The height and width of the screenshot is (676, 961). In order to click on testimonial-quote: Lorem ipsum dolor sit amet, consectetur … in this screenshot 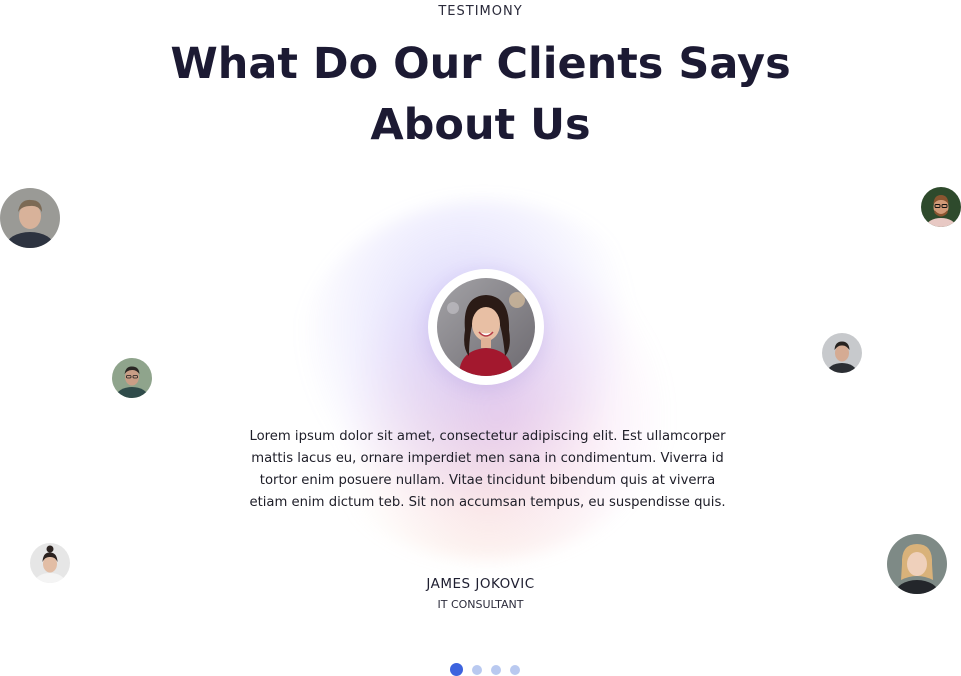, I will do `click(487, 469)`.